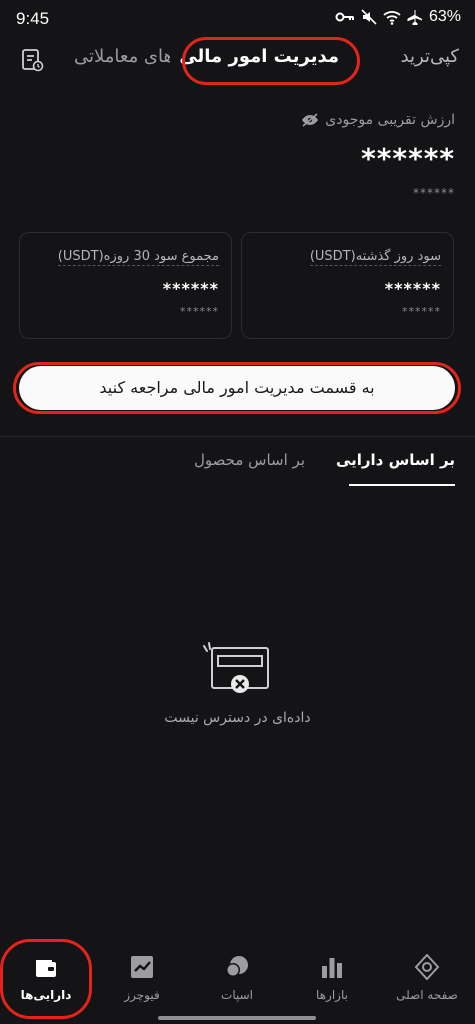 This screenshot has width=475, height=1024. I want to click on eye-hidden-icon, so click(310, 120).